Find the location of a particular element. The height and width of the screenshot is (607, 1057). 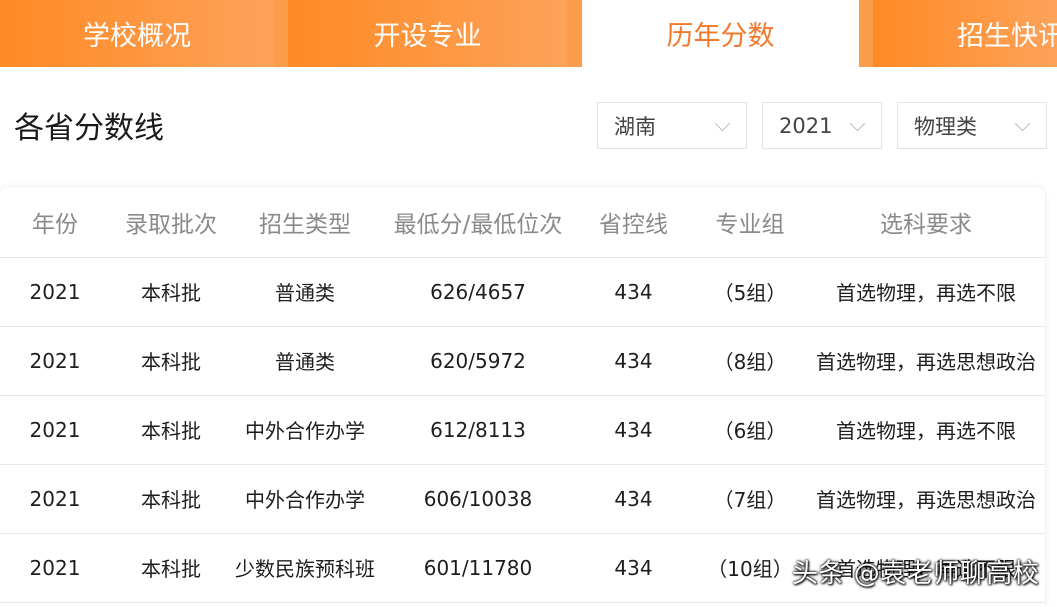

tab-bar: 学校概况 开设专业 历年分数 招生快讯 is located at coordinates (528, 33).